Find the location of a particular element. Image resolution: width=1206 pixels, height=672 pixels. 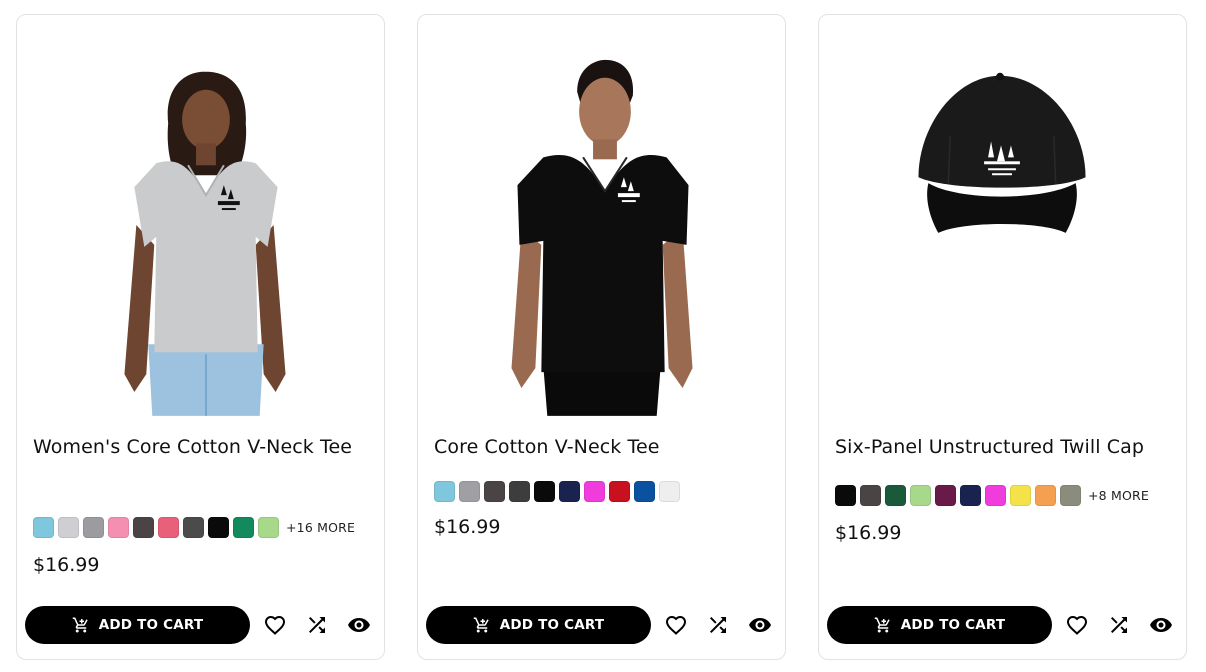

tshirt-black-icon is located at coordinates (602, 237).